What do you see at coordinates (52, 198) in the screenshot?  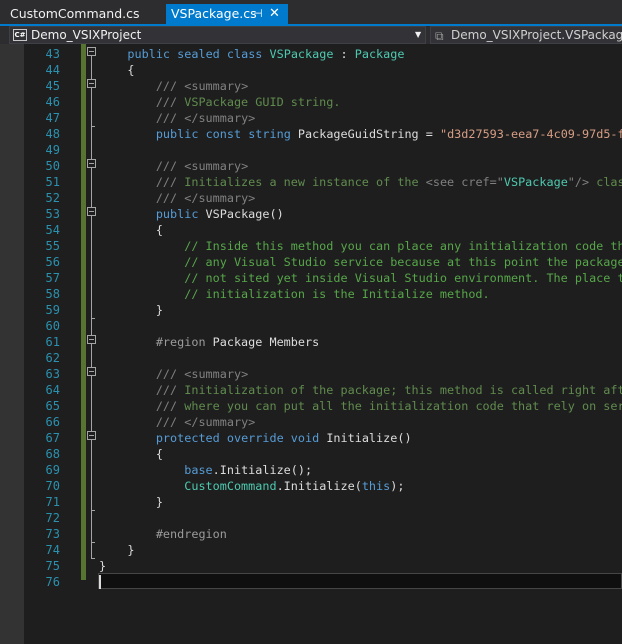 I see `line-number: 52` at bounding box center [52, 198].